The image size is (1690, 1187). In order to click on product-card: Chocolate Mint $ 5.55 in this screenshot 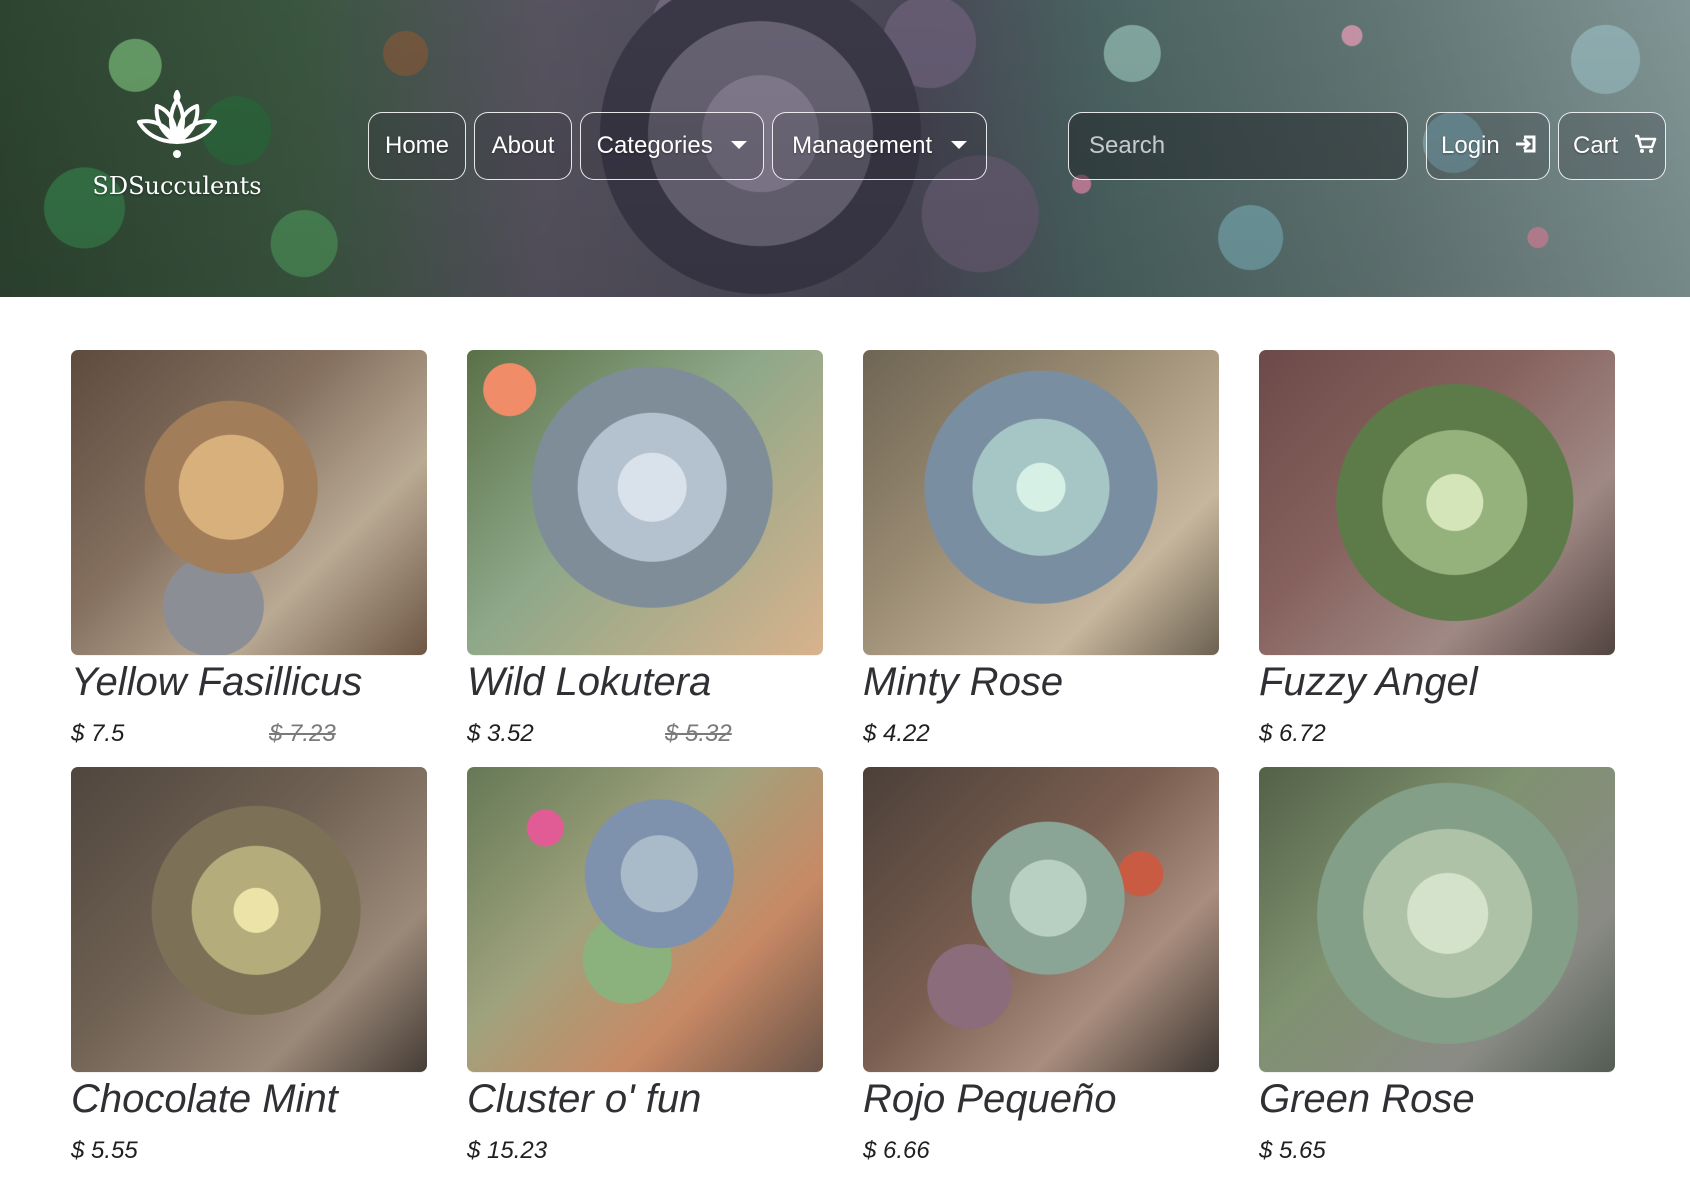, I will do `click(249, 967)`.